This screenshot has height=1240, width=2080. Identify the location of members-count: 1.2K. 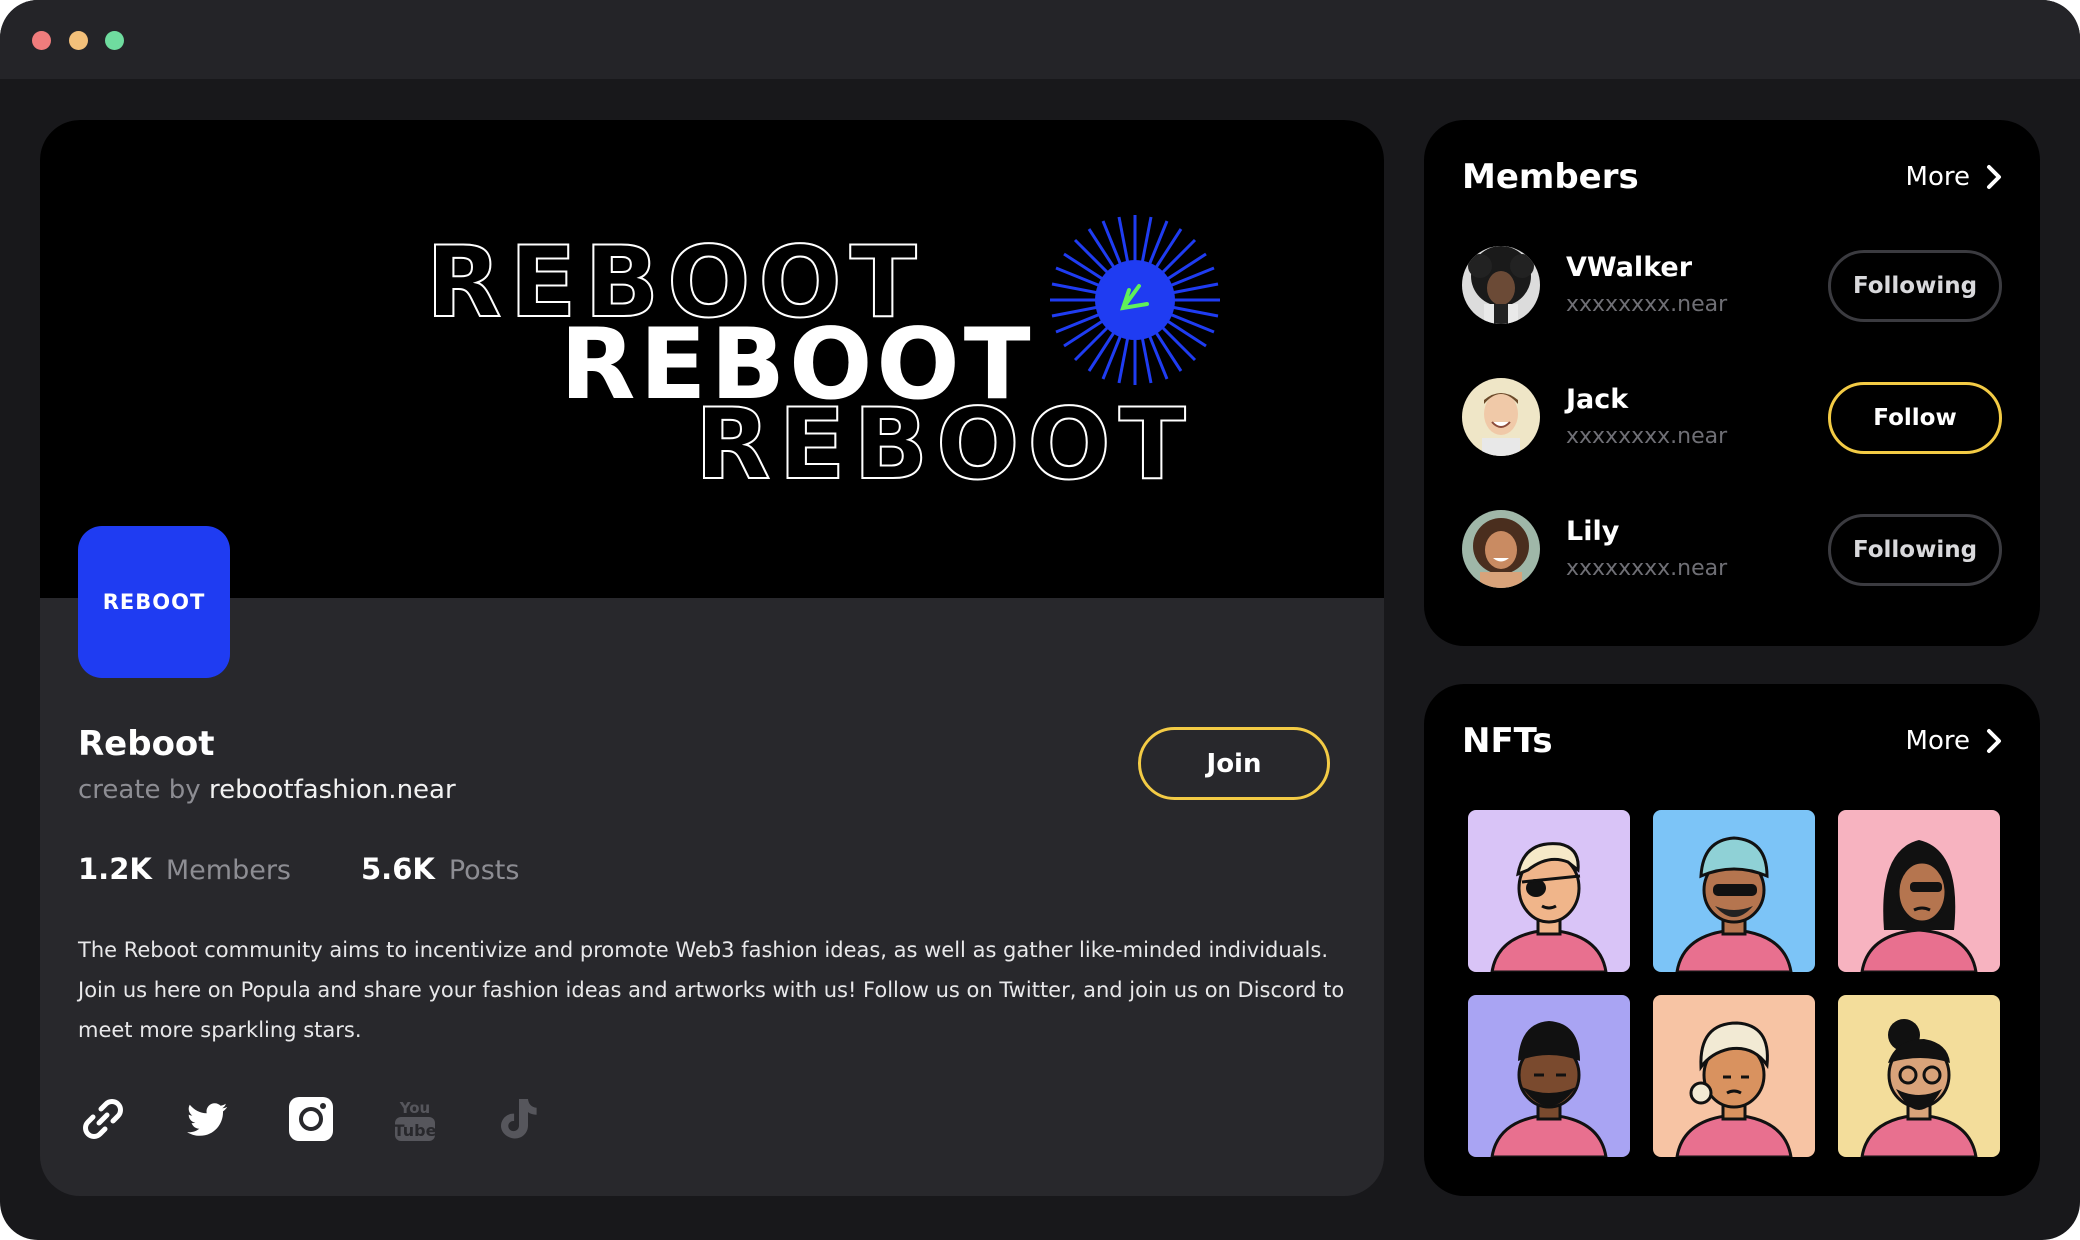
(115, 869).